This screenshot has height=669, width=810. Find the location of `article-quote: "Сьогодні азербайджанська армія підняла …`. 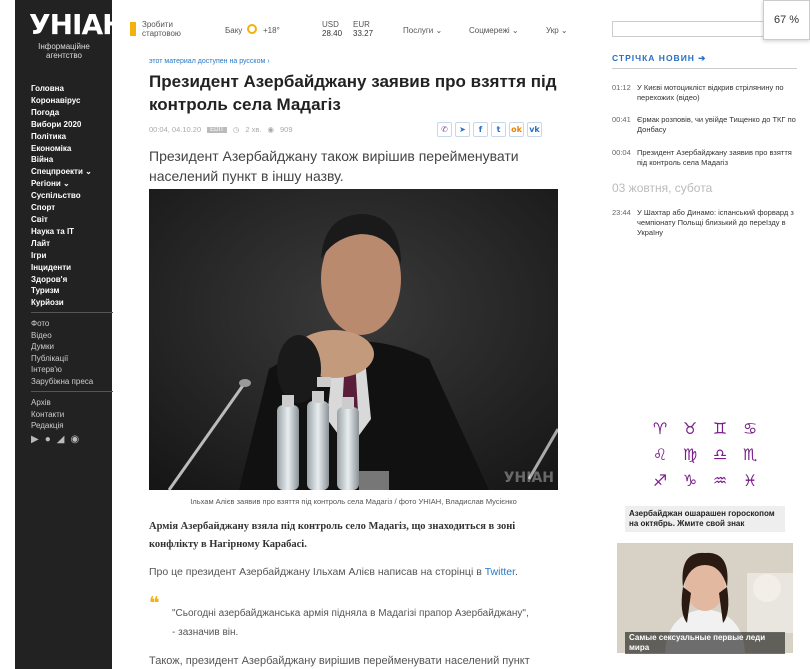

article-quote: "Сьогодні азербайджанська армія підняла … is located at coordinates (350, 623).